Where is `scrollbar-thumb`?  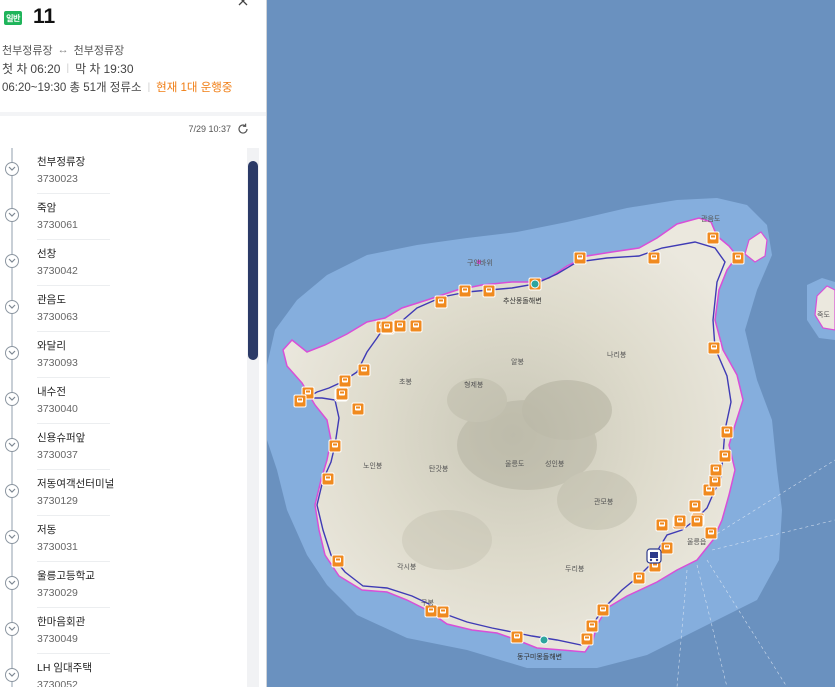 scrollbar-thumb is located at coordinates (253, 260).